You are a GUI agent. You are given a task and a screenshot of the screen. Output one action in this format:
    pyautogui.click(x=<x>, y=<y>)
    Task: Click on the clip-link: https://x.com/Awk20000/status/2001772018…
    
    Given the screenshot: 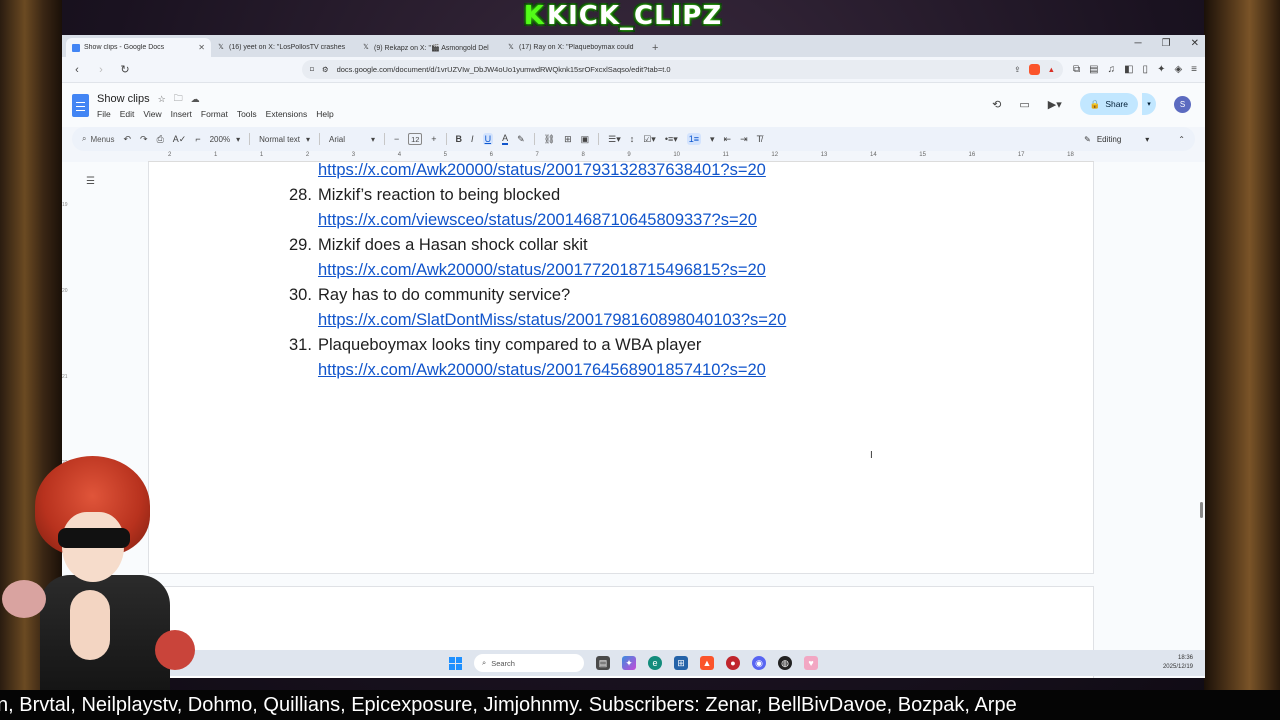 What is the action you would take?
    pyautogui.click(x=552, y=270)
    